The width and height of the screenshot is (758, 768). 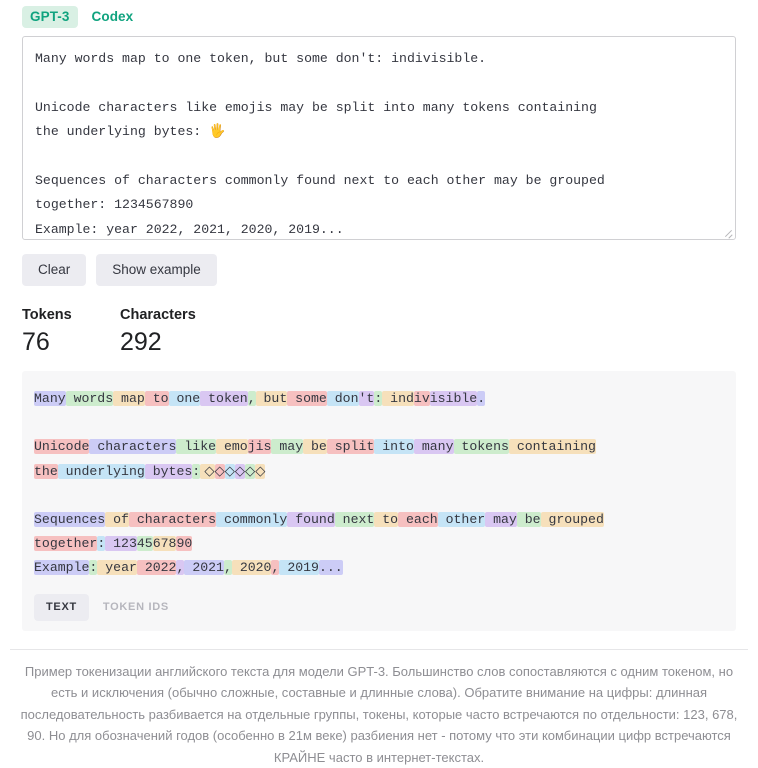 What do you see at coordinates (461, 520) in the screenshot?
I see `token: other` at bounding box center [461, 520].